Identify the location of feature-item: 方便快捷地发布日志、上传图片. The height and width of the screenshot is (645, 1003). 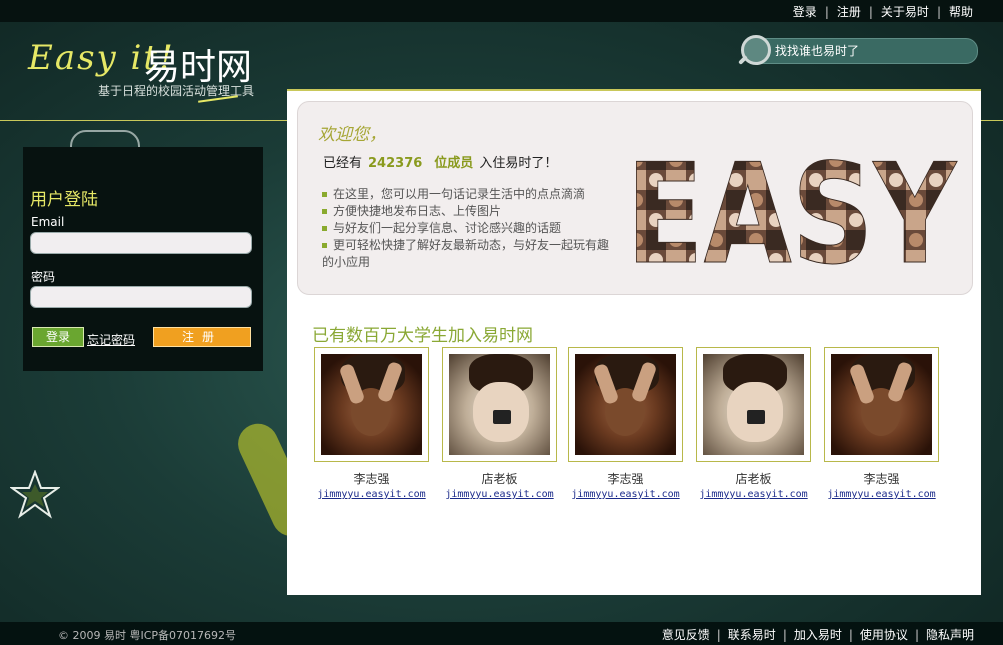
(467, 211).